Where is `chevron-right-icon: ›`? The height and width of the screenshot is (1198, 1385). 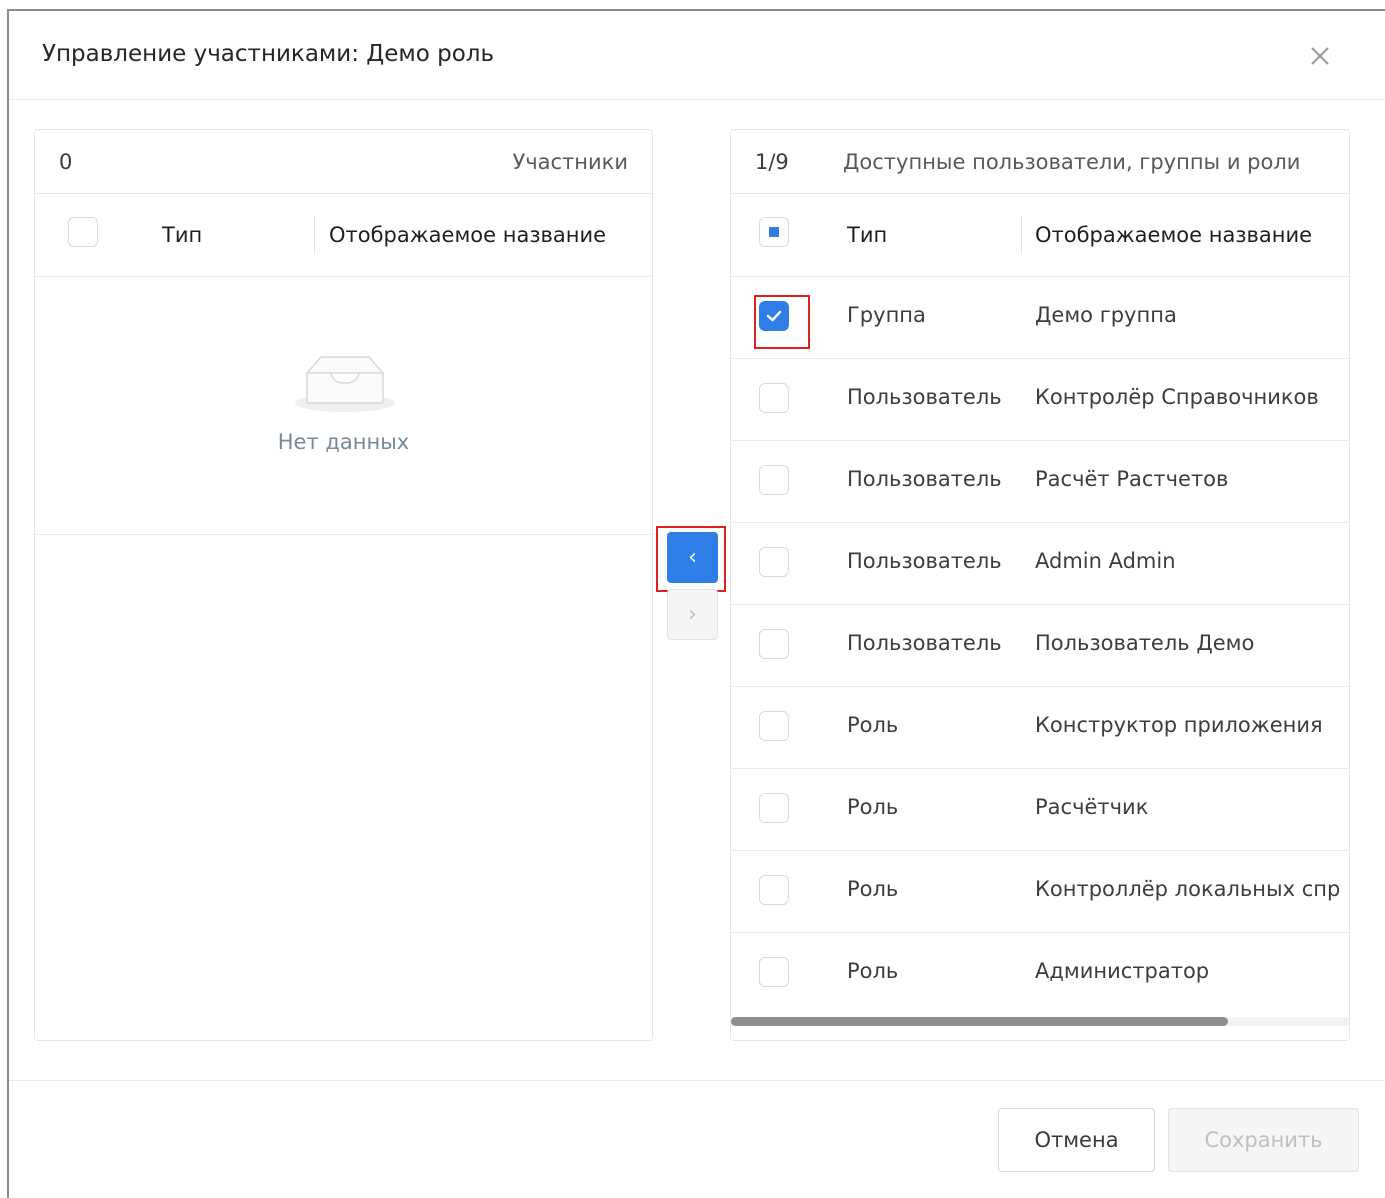
chevron-right-icon: › is located at coordinates (692, 614).